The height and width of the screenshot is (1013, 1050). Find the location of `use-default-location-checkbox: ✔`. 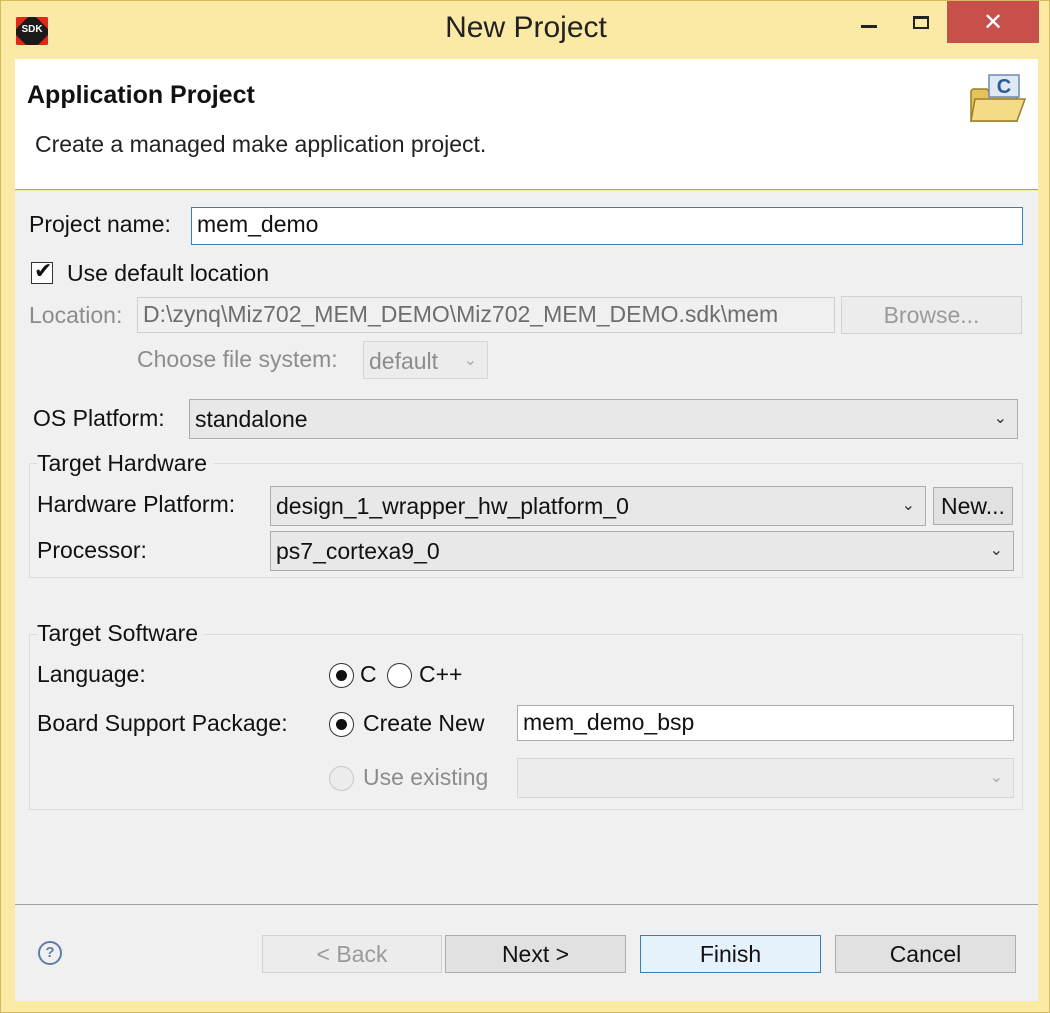

use-default-location-checkbox: ✔ is located at coordinates (42, 271).